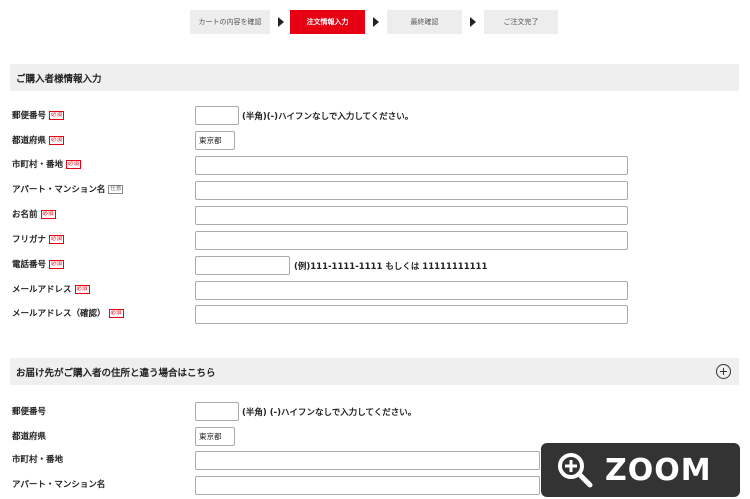  Describe the element at coordinates (328, 117) in the screenshot. I see `postal-hint: (半角)(-)ハイフンなしで入力してください。` at that location.